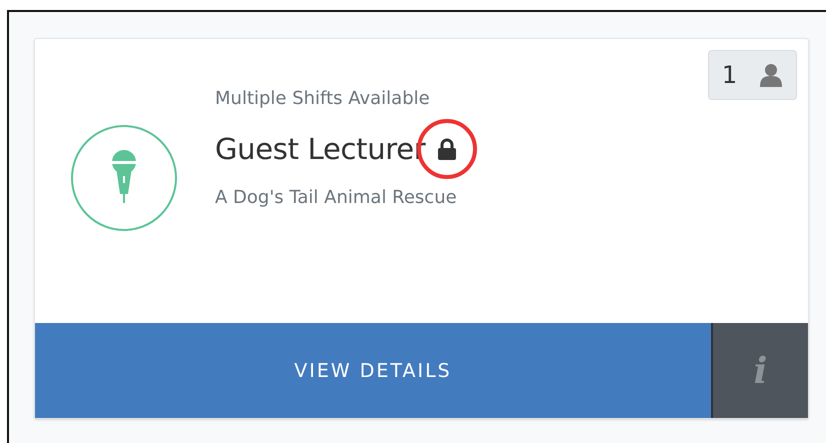 Image resolution: width=826 pixels, height=443 pixels. What do you see at coordinates (760, 370) in the screenshot?
I see `info-button: i` at bounding box center [760, 370].